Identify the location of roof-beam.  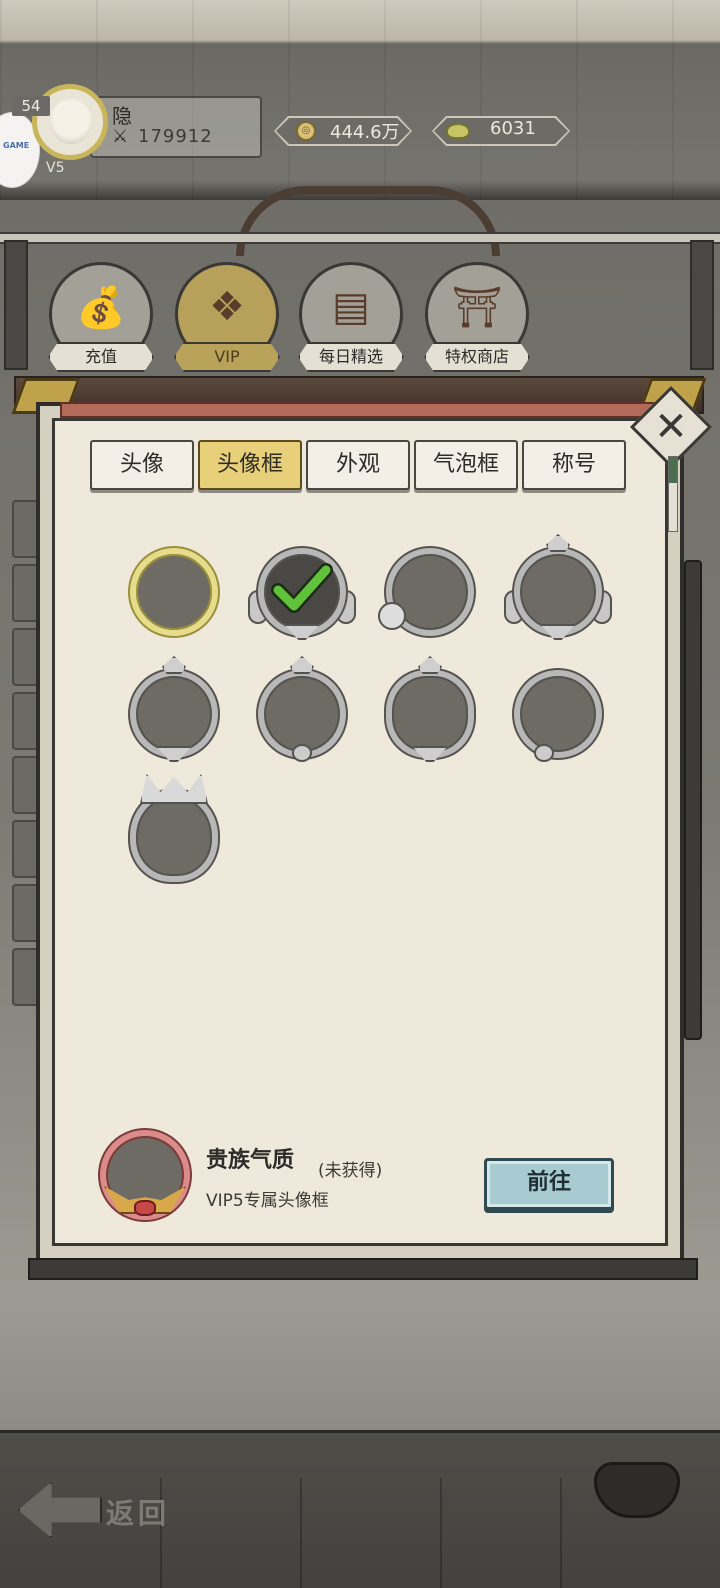
(360, 238).